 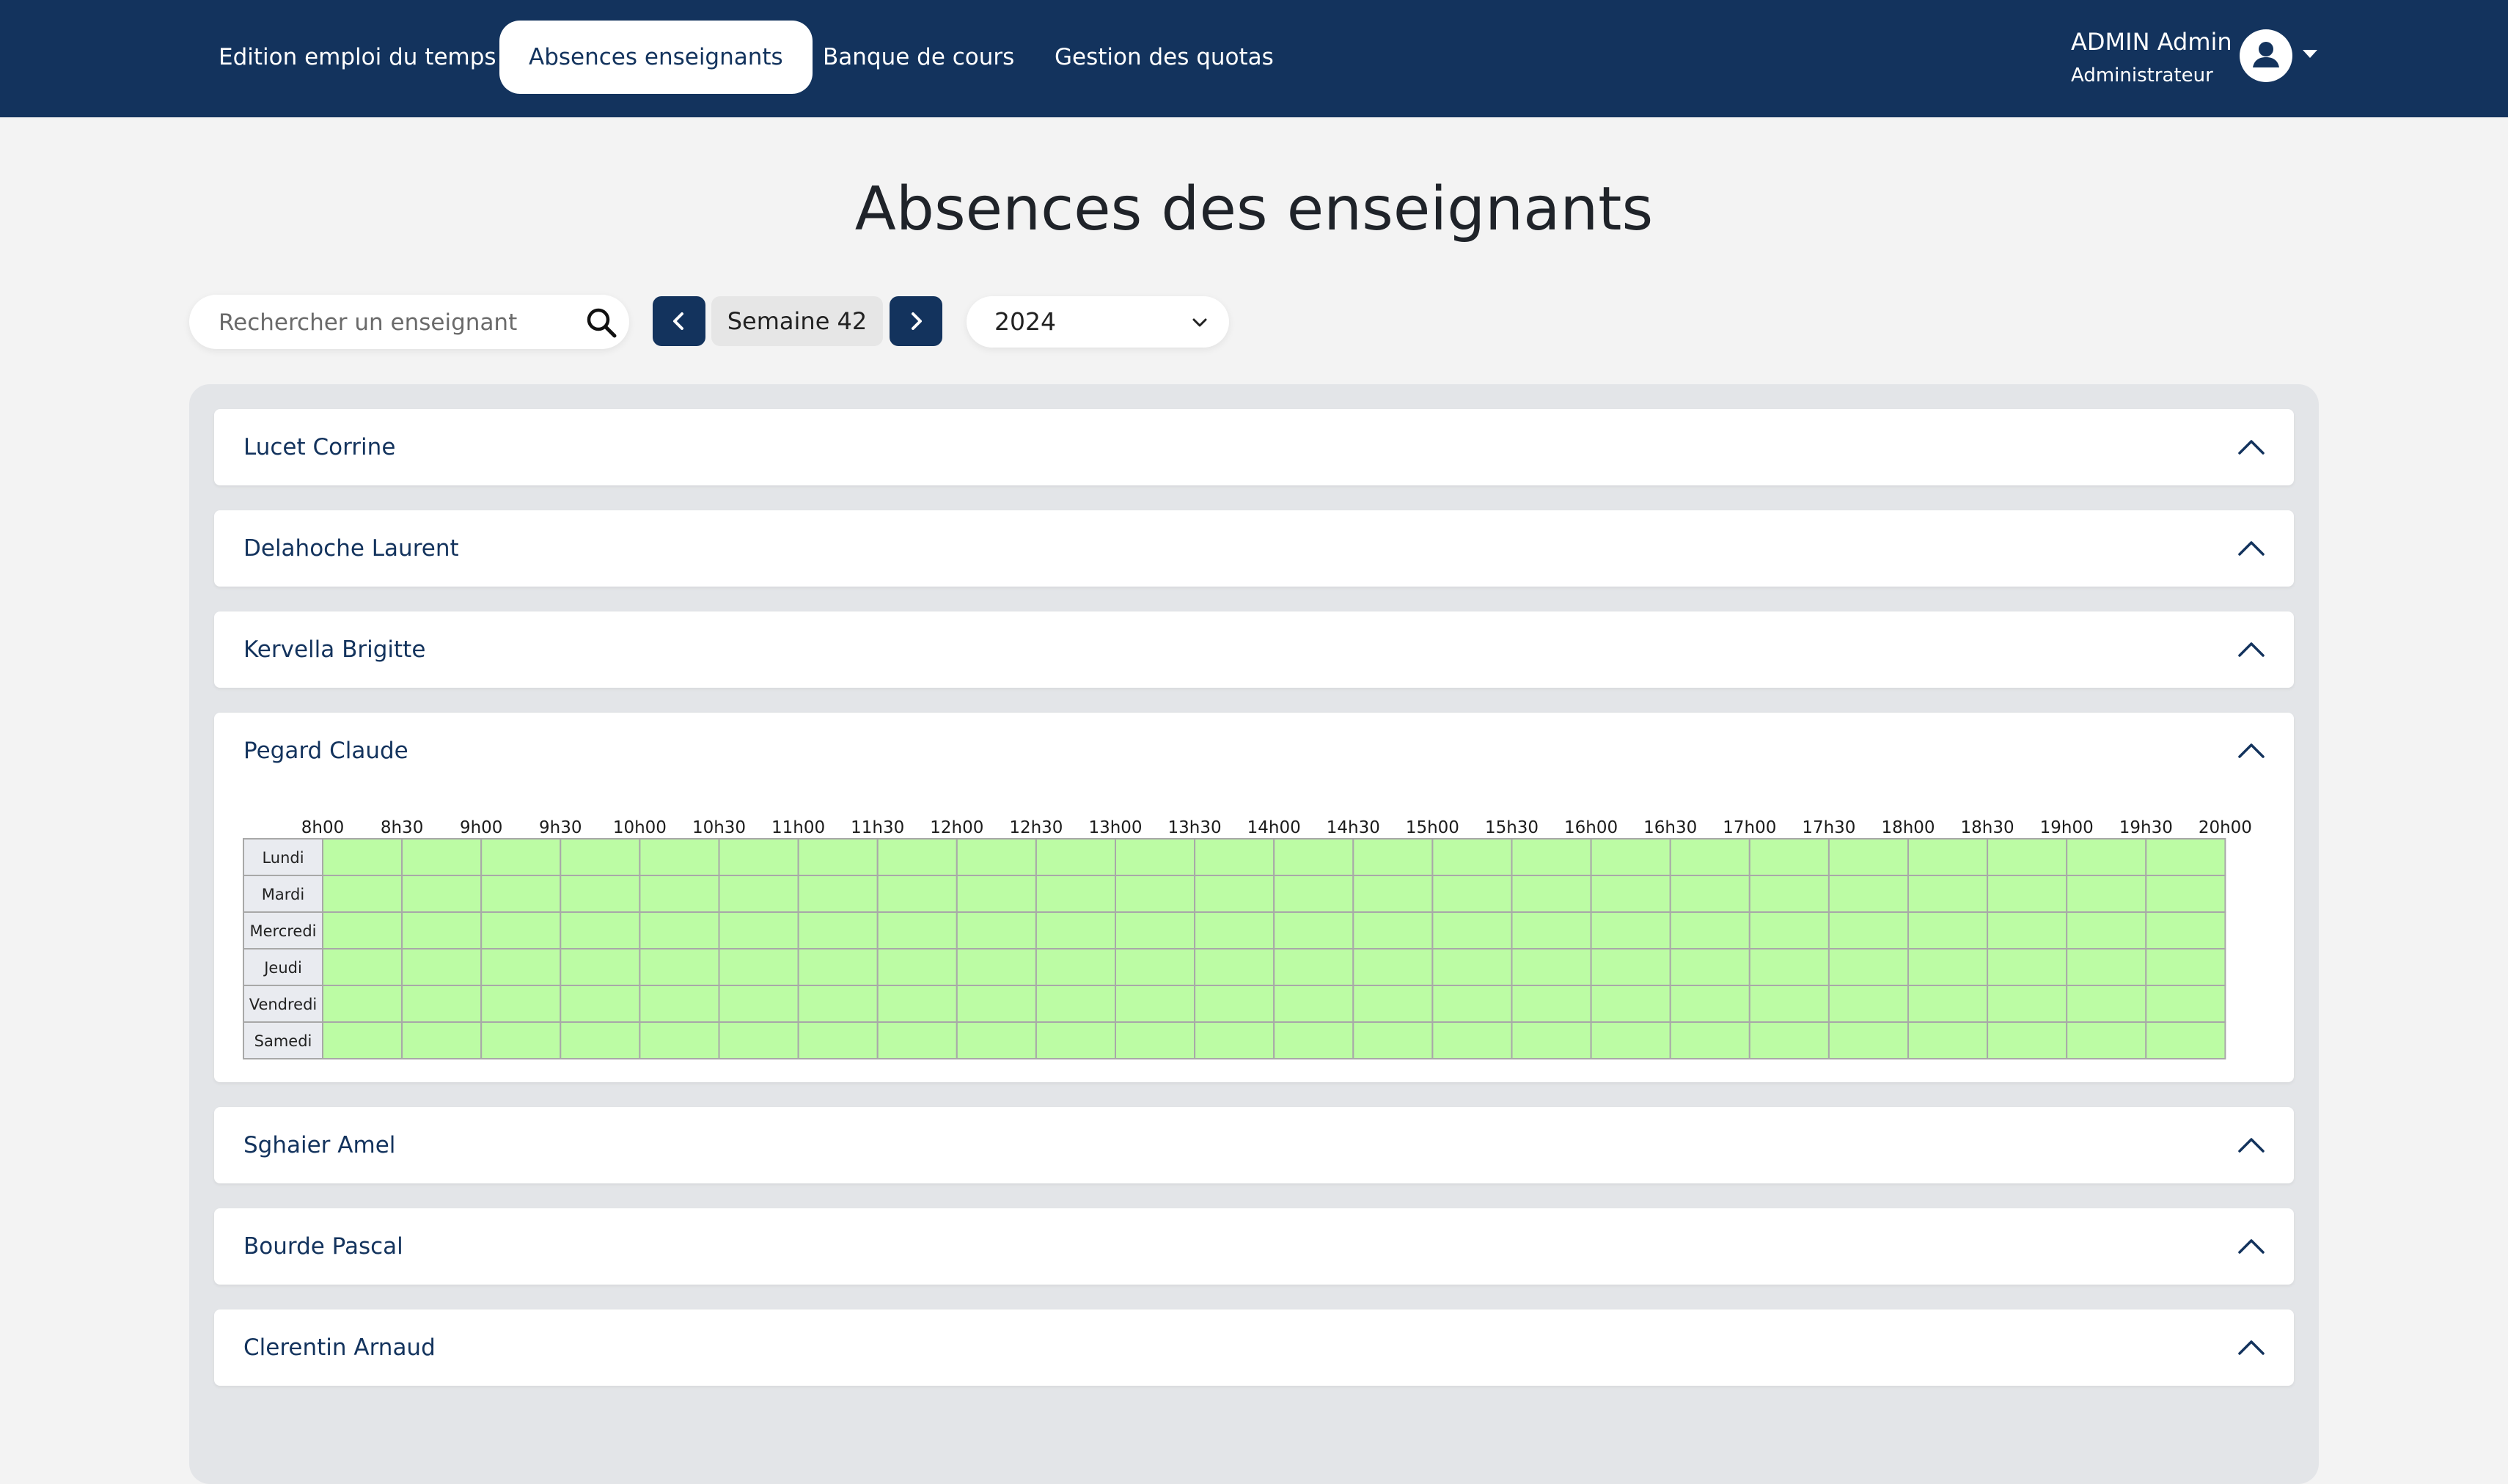 I want to click on teacher-card-header: Bourde Pascal, so click(x=1254, y=1246).